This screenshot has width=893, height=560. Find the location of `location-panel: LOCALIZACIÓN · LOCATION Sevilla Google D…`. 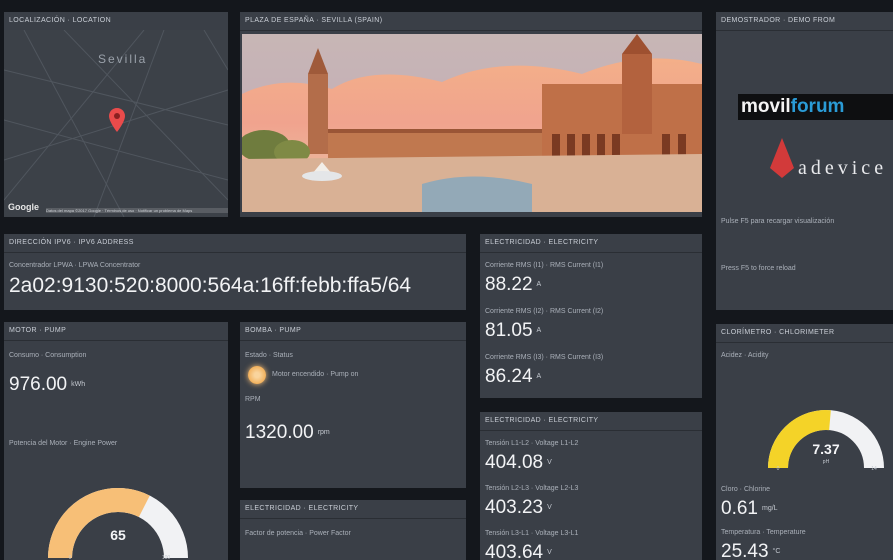

location-panel: LOCALIZACIÓN · LOCATION Sevilla Google D… is located at coordinates (116, 114).